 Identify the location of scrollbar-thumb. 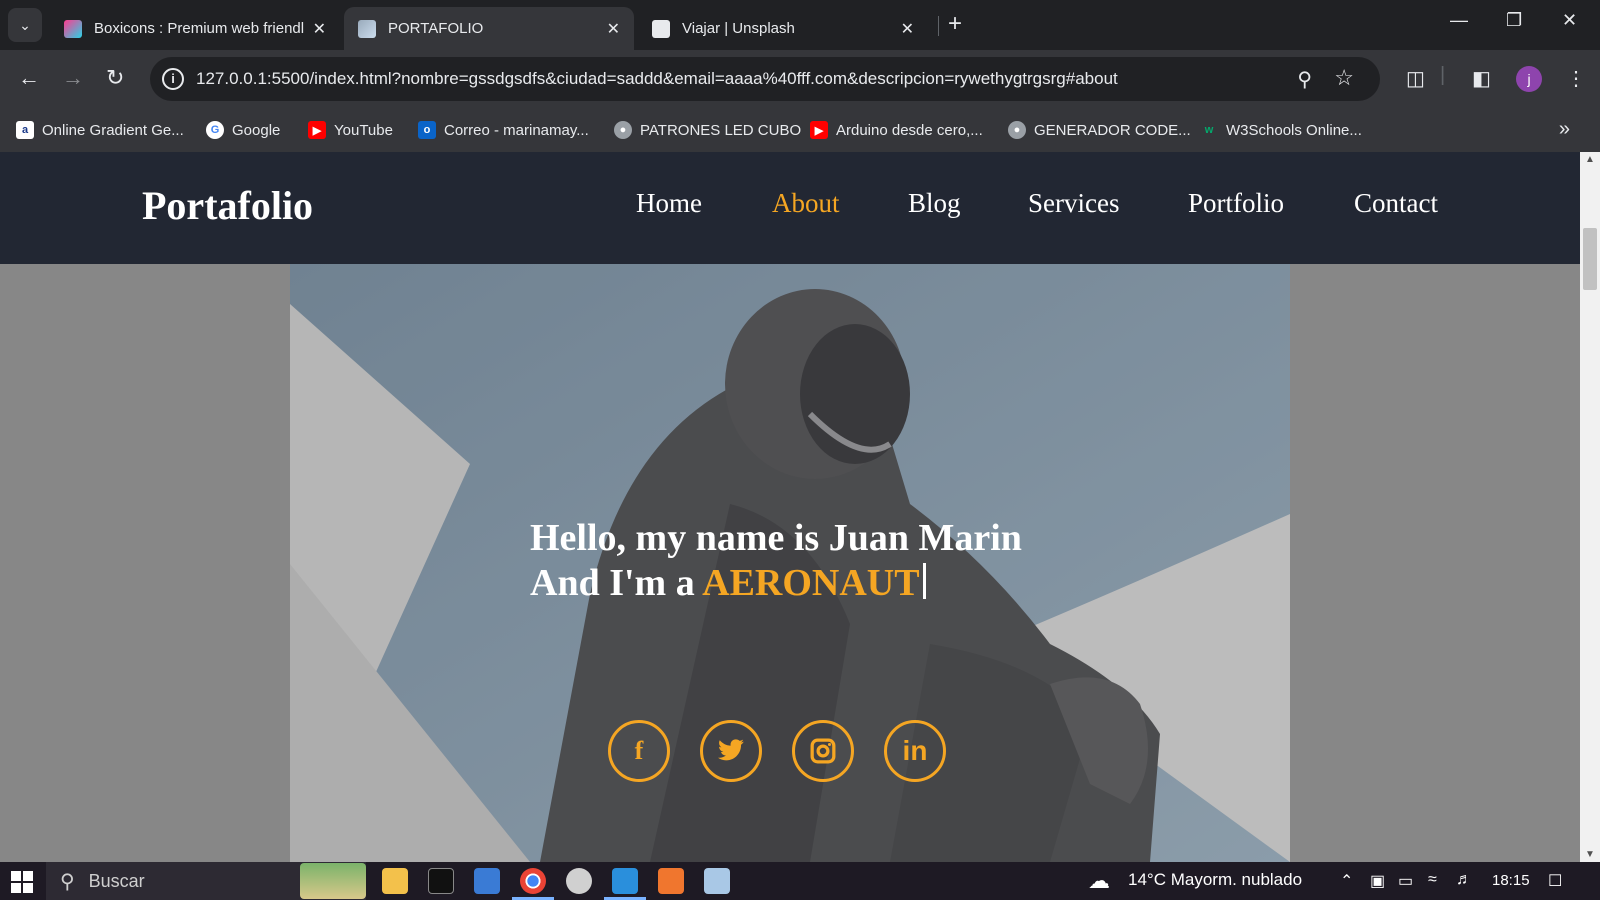
(1590, 259).